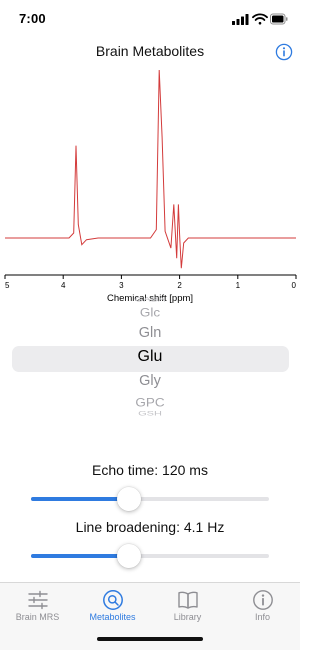  What do you see at coordinates (150, 414) in the screenshot?
I see `picker-item: GSH` at bounding box center [150, 414].